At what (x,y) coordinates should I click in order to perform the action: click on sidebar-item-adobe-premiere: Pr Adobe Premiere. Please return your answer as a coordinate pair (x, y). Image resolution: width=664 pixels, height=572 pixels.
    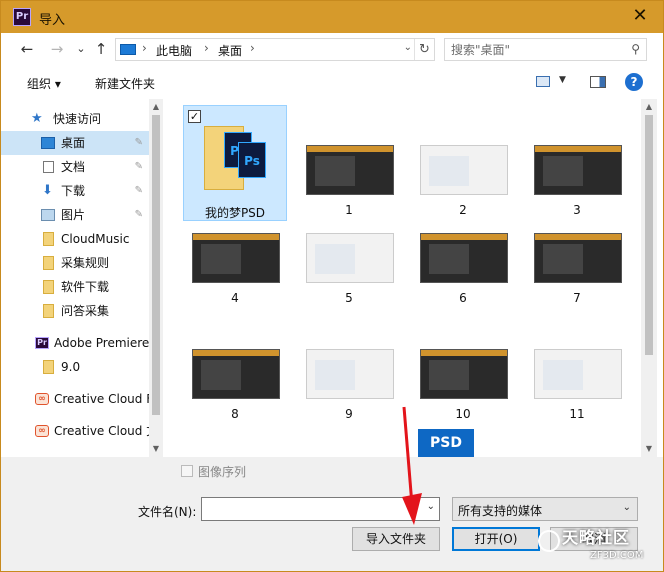
    Looking at the image, I should click on (75, 343).